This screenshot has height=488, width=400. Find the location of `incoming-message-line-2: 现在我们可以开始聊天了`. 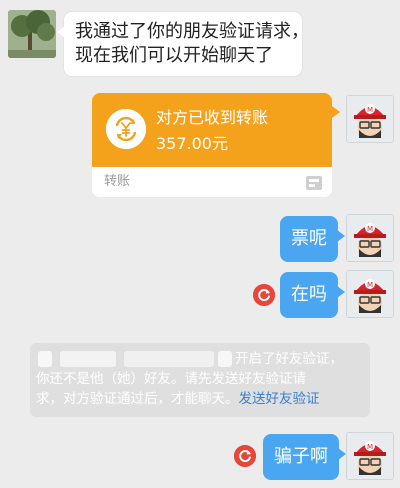

incoming-message-line-2: 现在我们可以开始聊天了 is located at coordinates (174, 55).